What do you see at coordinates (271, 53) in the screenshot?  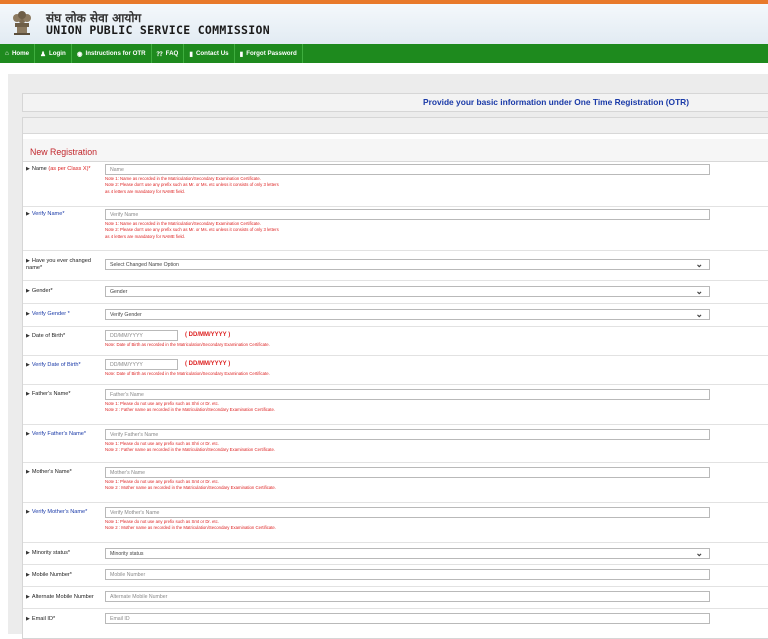 I see `nav-label: Forgot Password` at bounding box center [271, 53].